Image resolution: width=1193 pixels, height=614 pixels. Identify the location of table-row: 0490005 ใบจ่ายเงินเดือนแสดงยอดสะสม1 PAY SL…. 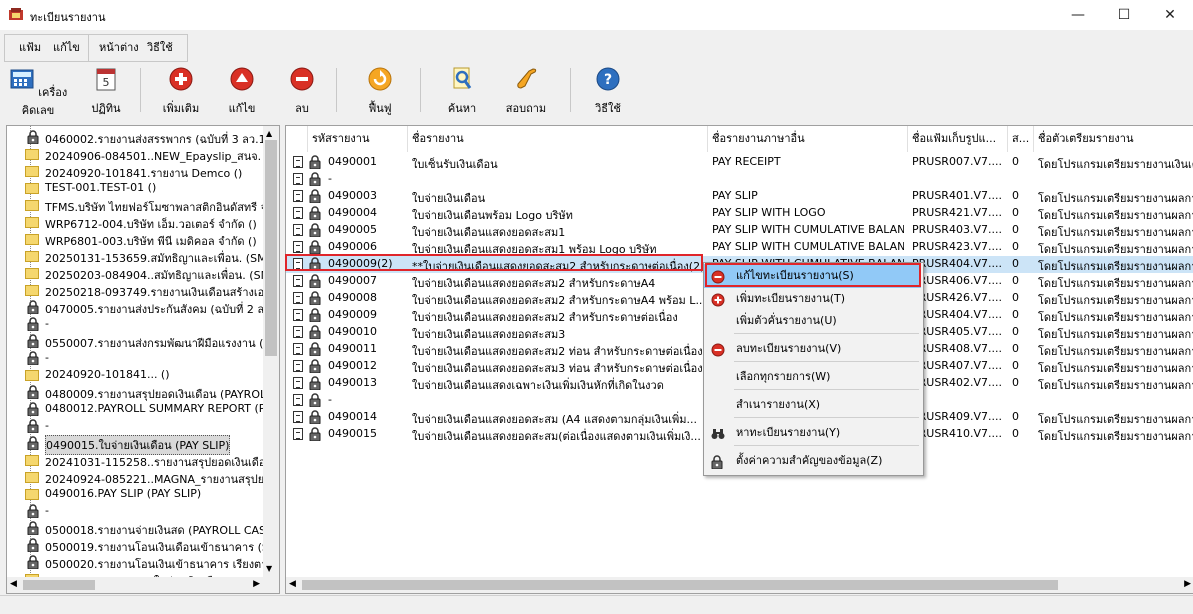
(739, 230).